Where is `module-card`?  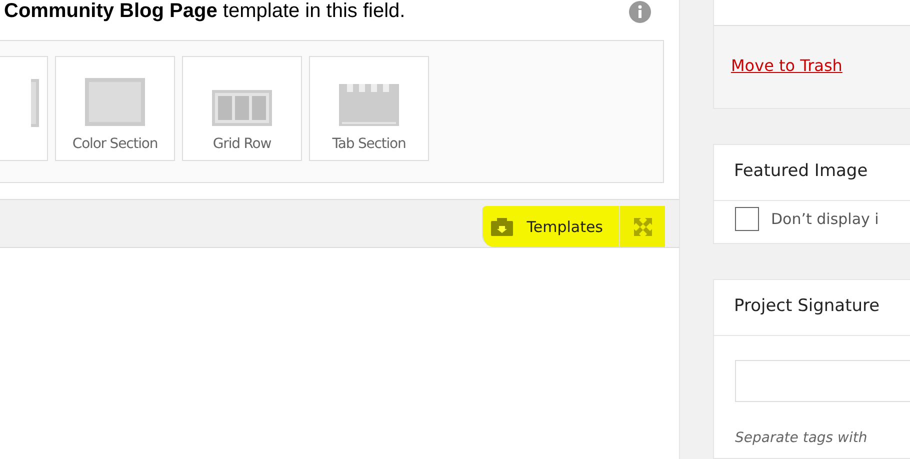 module-card is located at coordinates (24, 108).